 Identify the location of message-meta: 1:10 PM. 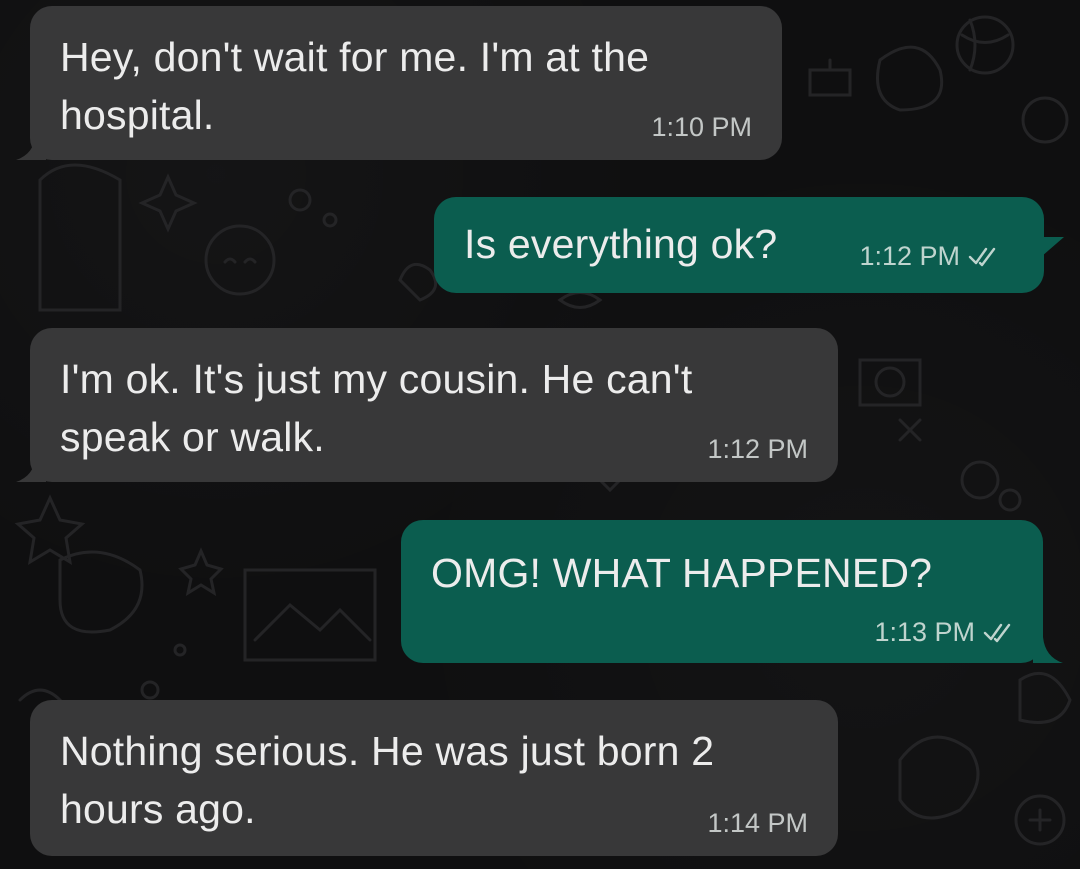
(701, 127).